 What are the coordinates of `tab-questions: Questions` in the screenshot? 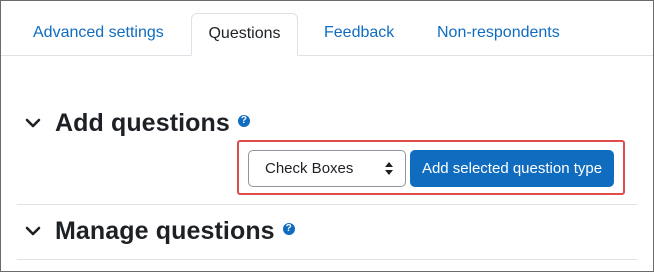 It's located at (244, 34).